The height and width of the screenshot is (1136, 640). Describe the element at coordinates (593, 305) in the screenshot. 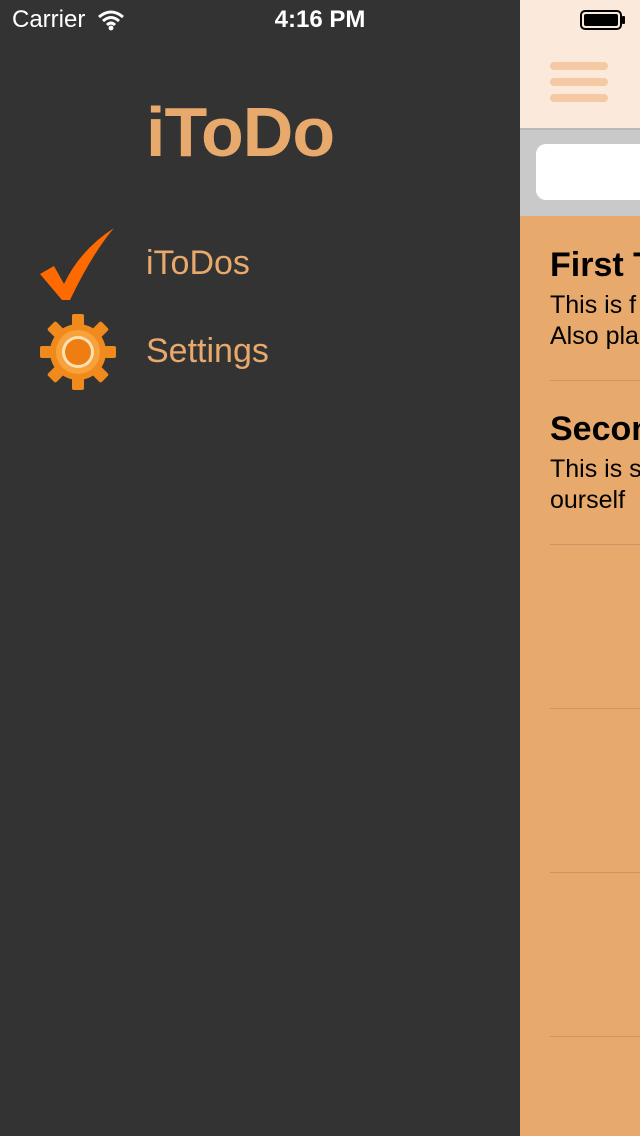

I see `todo-description-line: This is f` at that location.